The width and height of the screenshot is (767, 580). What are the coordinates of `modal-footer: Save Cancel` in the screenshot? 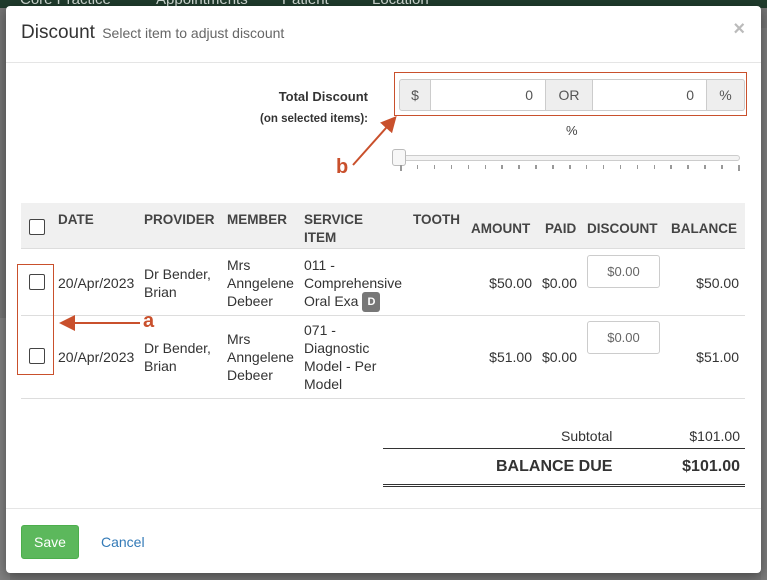 It's located at (383, 540).